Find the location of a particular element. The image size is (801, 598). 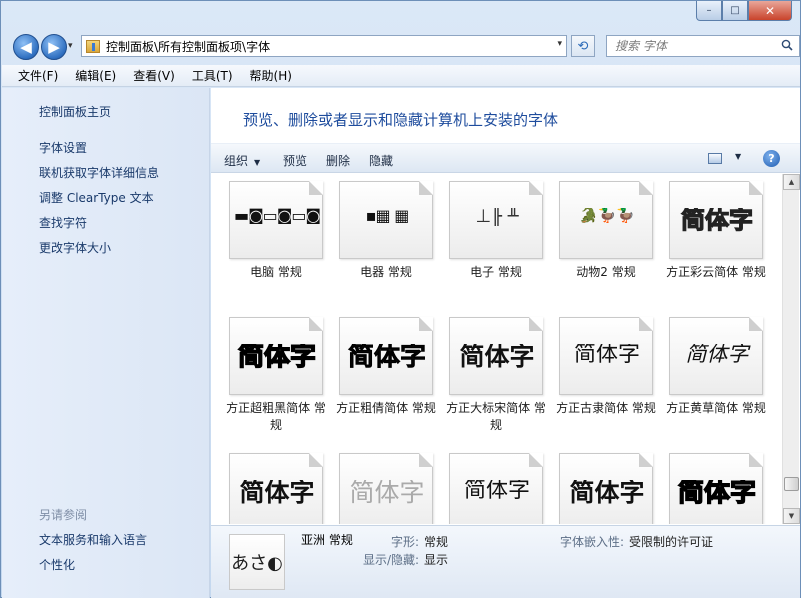

scroll-up-arrow: ▲ is located at coordinates (791, 182).